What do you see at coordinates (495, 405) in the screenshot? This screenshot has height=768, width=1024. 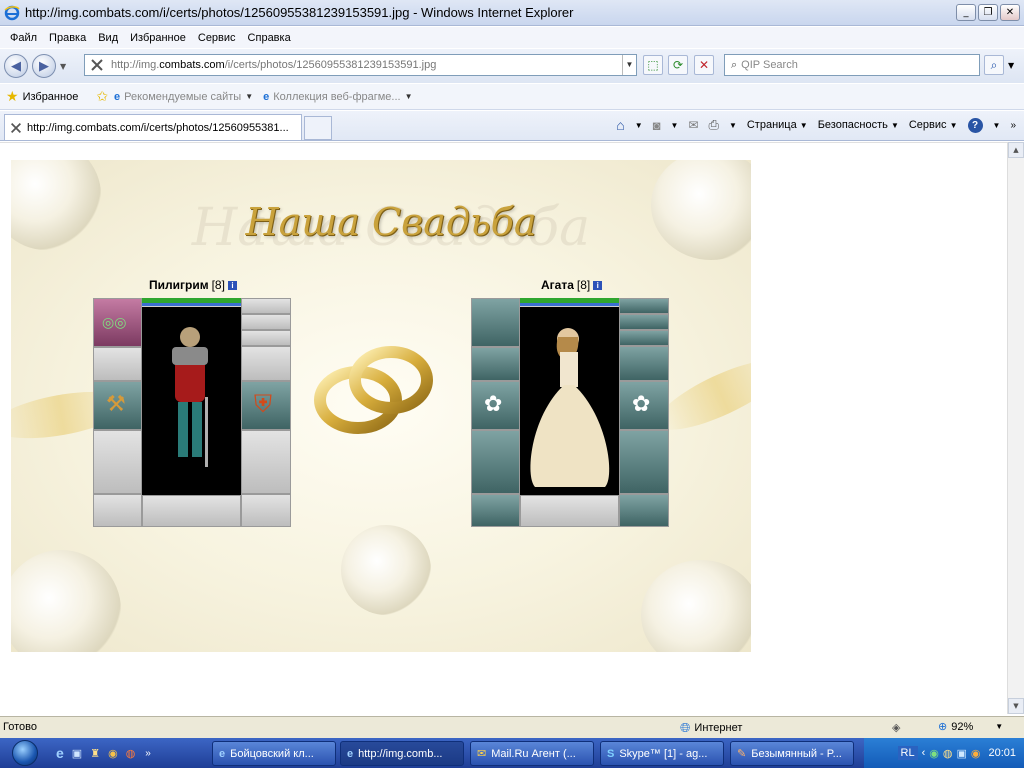 I see `equipment-slot-bouquet: ✿` at bounding box center [495, 405].